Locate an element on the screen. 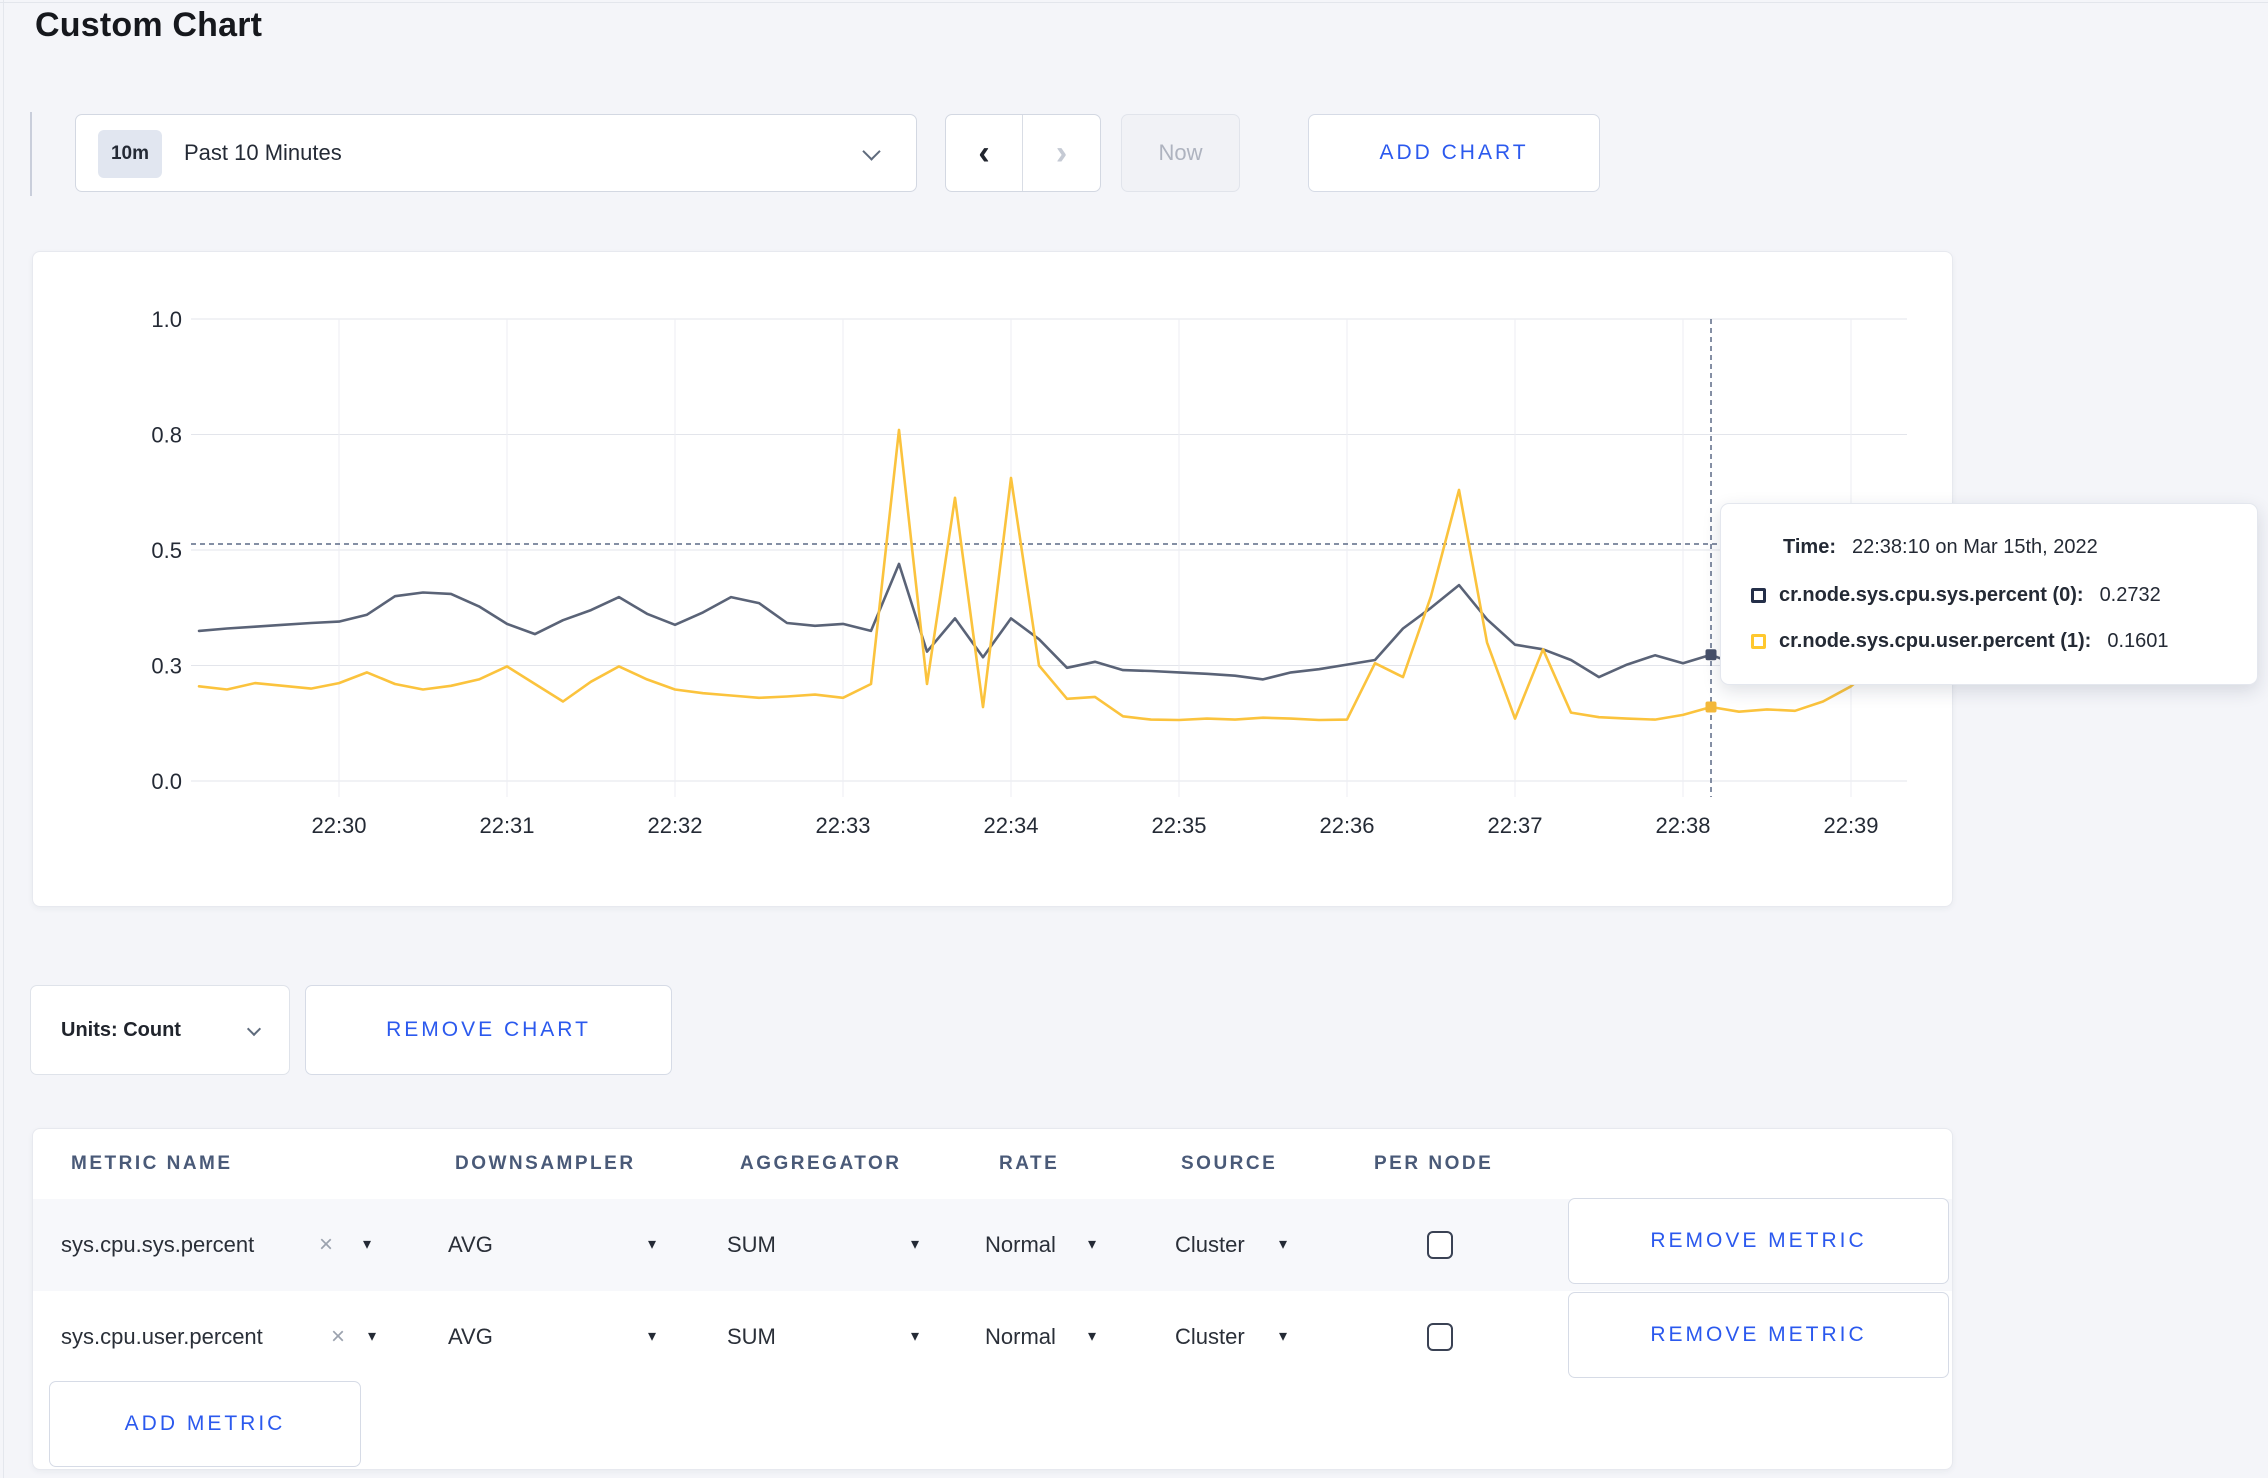  chevron-right-icon: › is located at coordinates (1061, 152).